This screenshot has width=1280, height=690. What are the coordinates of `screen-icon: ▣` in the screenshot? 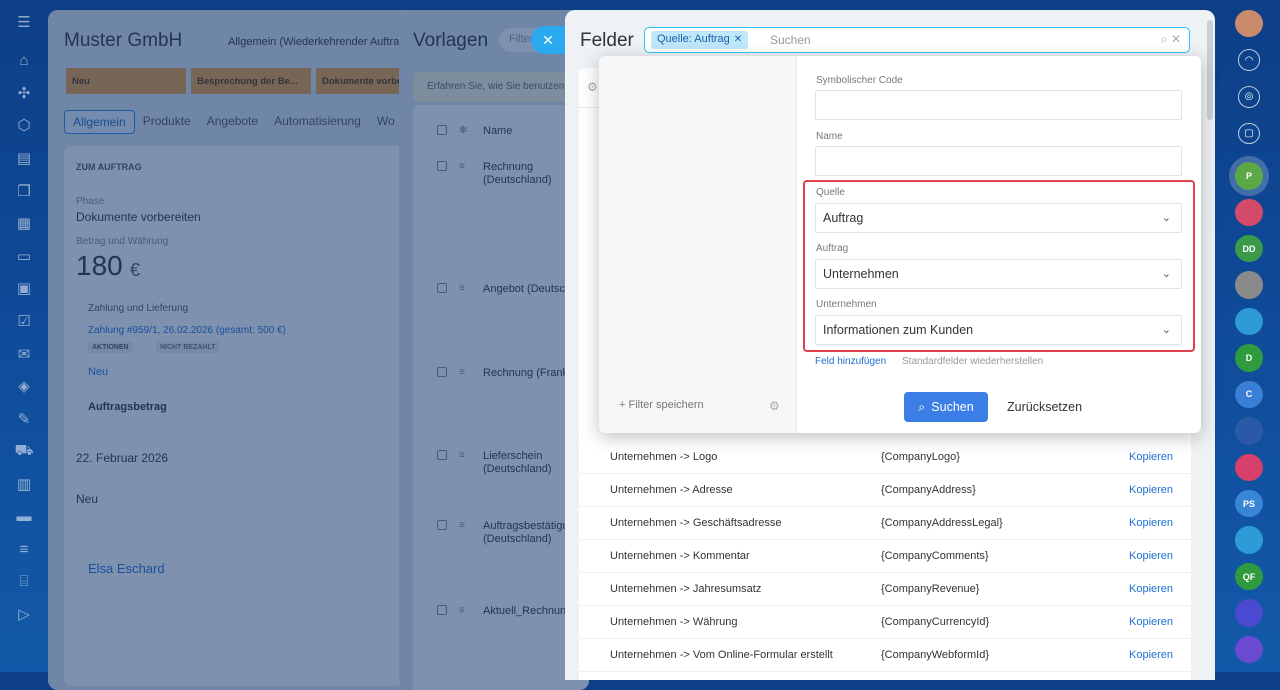 It's located at (24, 288).